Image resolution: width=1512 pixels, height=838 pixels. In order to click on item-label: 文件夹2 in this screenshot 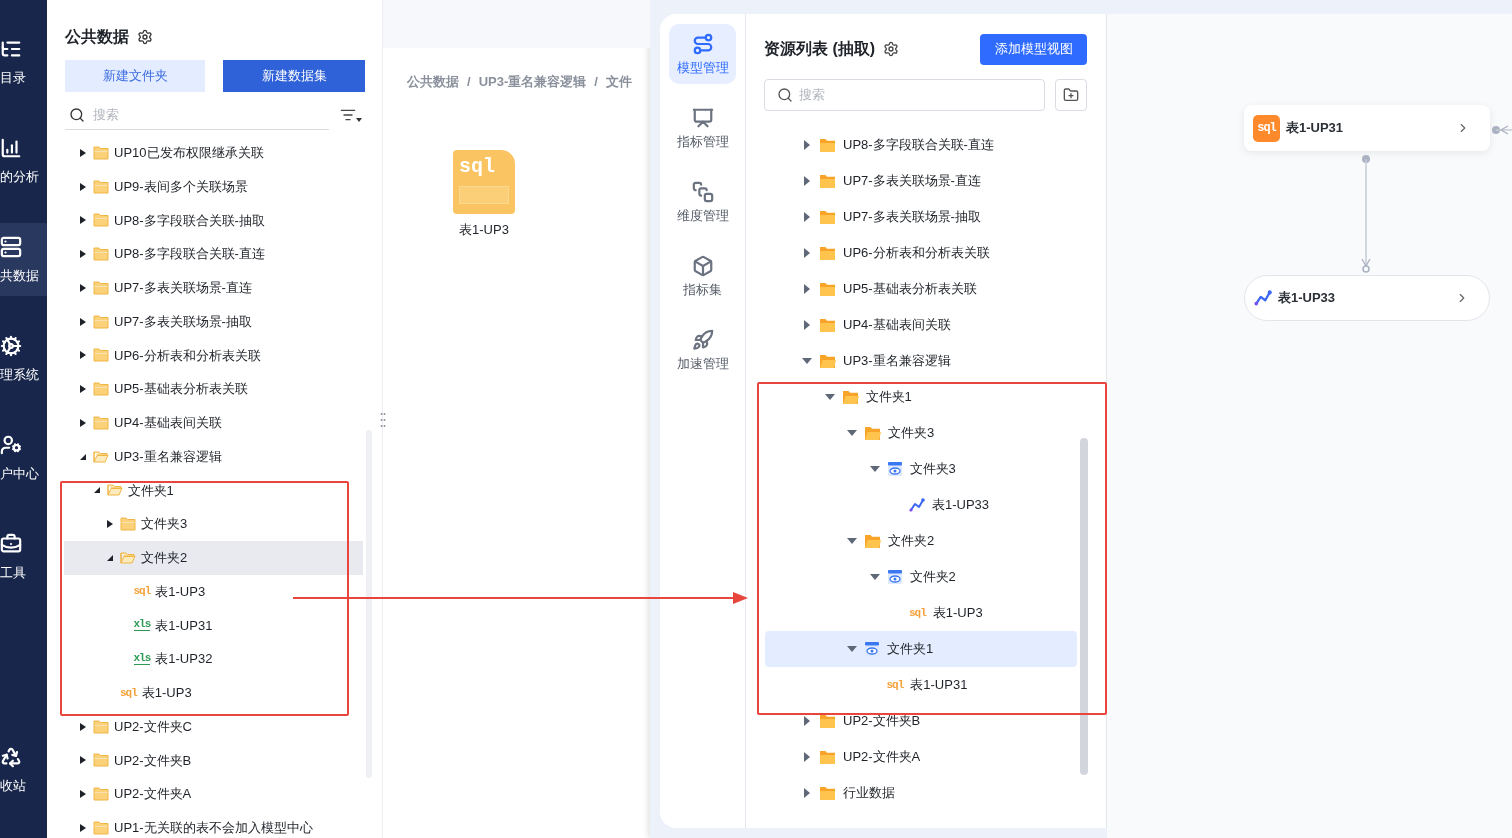, I will do `click(911, 541)`.